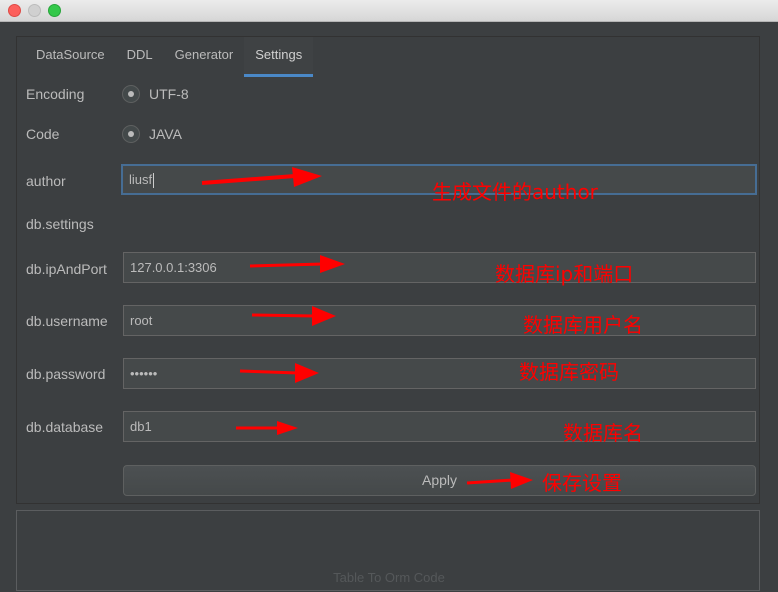 Image resolution: width=778 pixels, height=592 pixels. I want to click on maximize-window-button, so click(54, 10).